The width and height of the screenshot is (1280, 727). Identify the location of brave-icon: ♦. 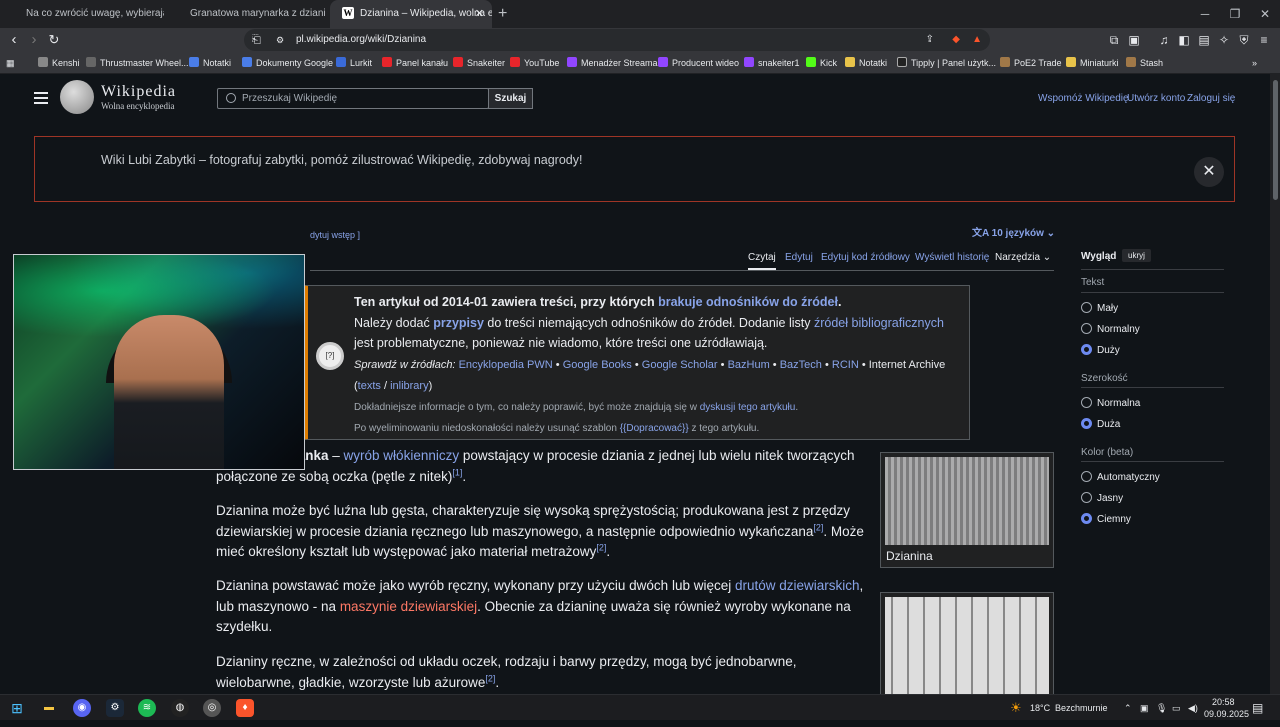
(245, 708).